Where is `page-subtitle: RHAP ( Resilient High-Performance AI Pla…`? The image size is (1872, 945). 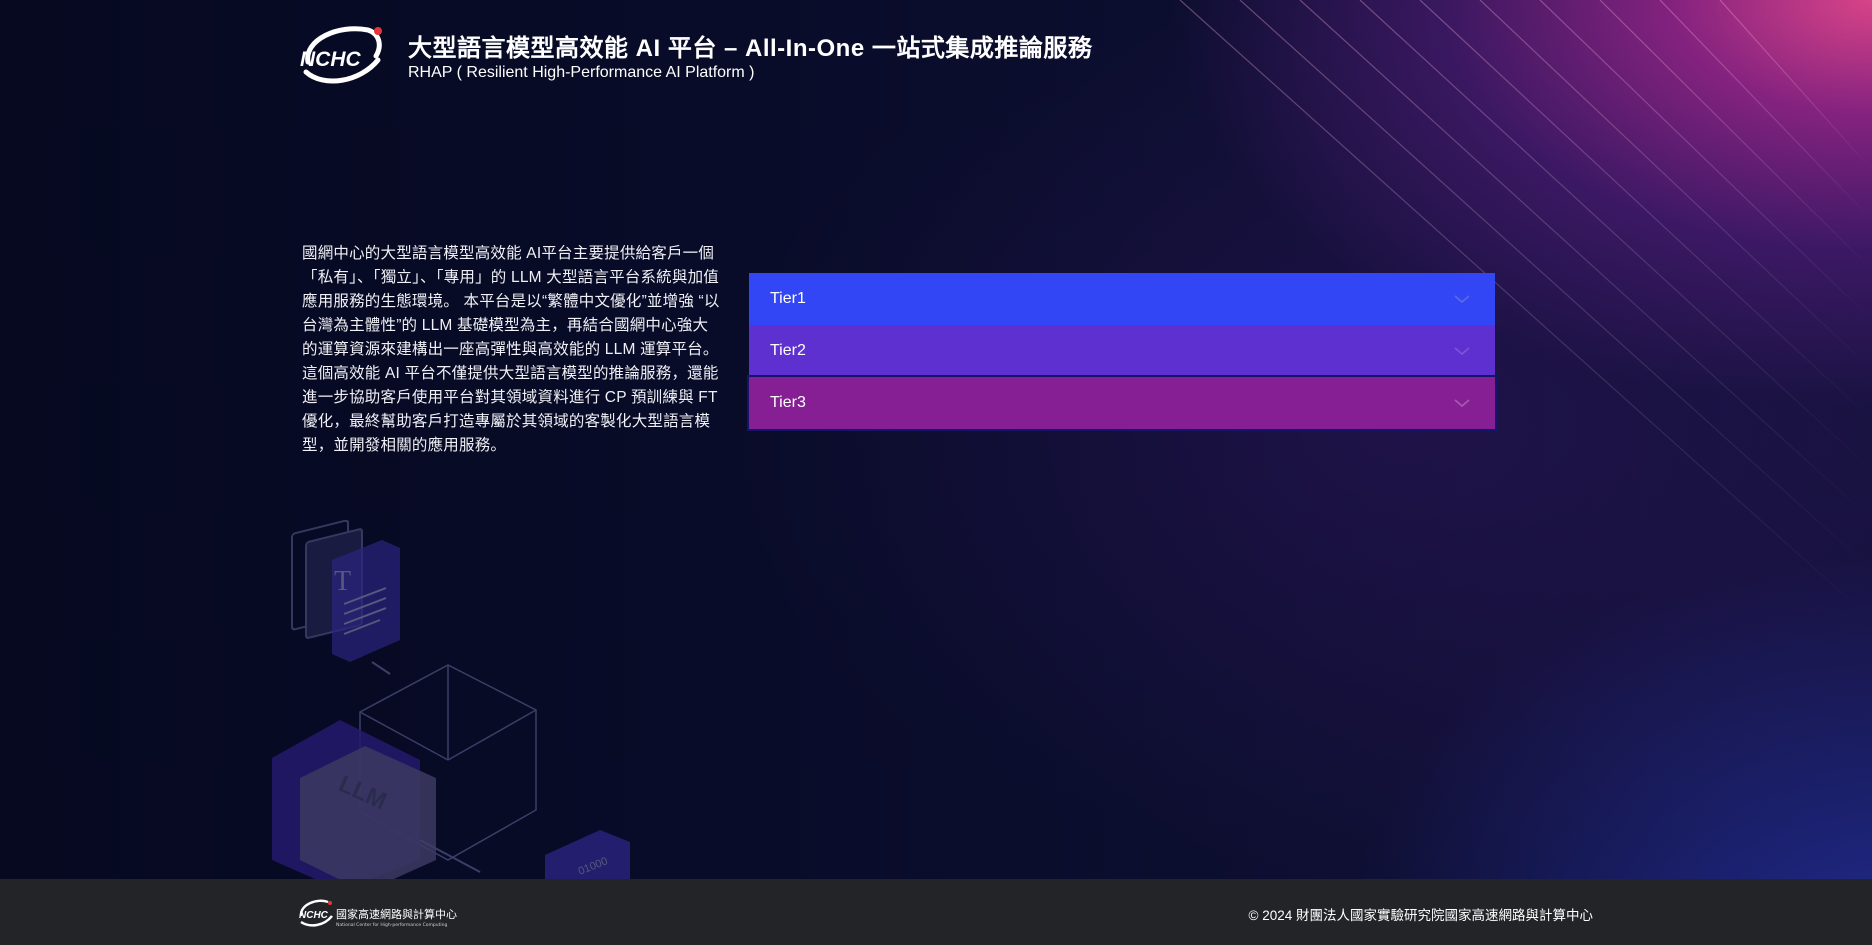 page-subtitle: RHAP ( Resilient High-Performance AI Pla… is located at coordinates (581, 72).